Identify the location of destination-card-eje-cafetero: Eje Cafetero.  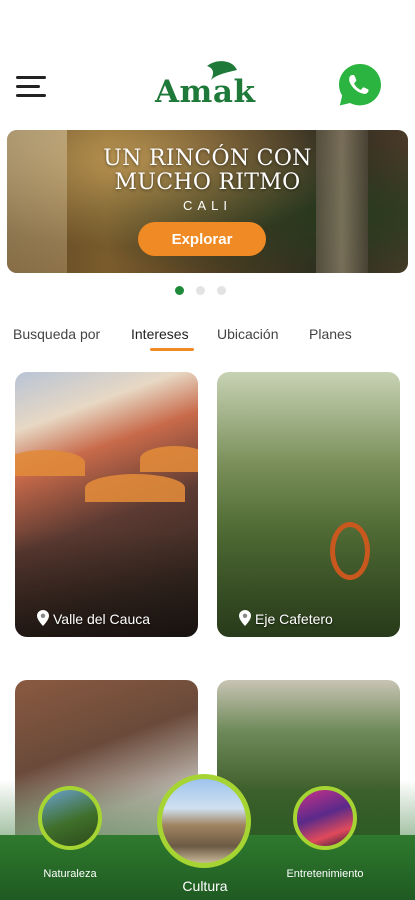
(308, 504).